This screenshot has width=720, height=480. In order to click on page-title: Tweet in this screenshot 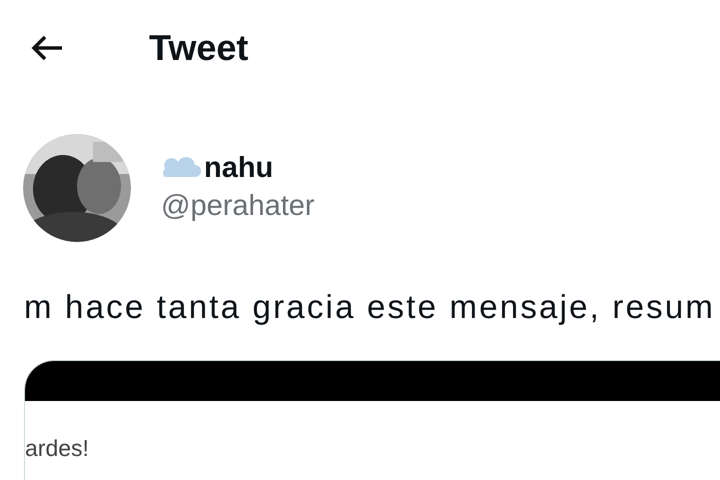, I will do `click(198, 48)`.